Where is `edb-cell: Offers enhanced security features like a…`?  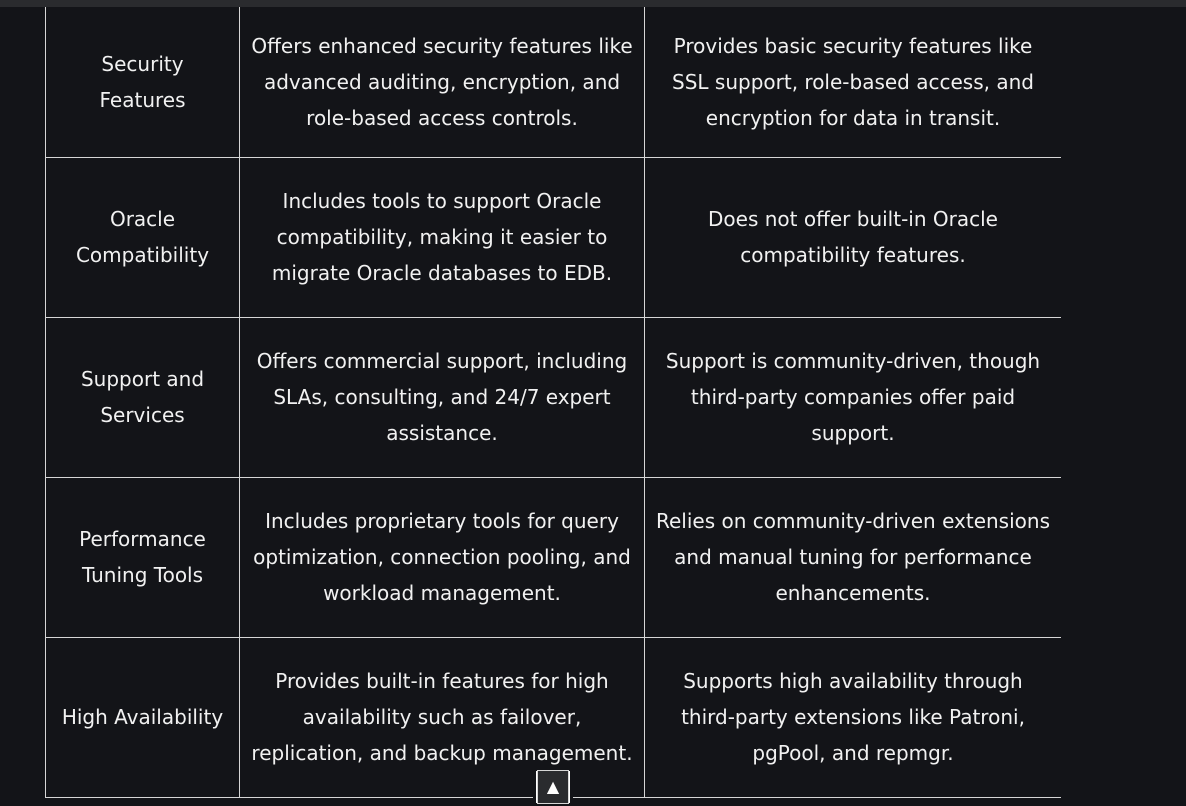
edb-cell: Offers enhanced security features like a… is located at coordinates (442, 82).